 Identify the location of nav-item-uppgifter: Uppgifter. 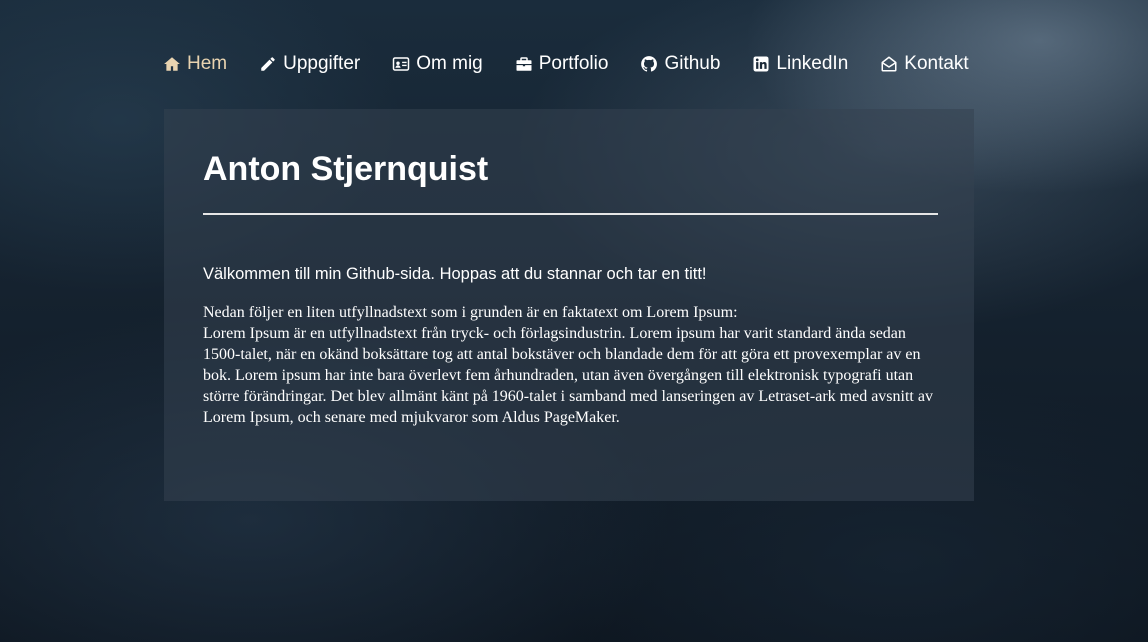
(309, 64).